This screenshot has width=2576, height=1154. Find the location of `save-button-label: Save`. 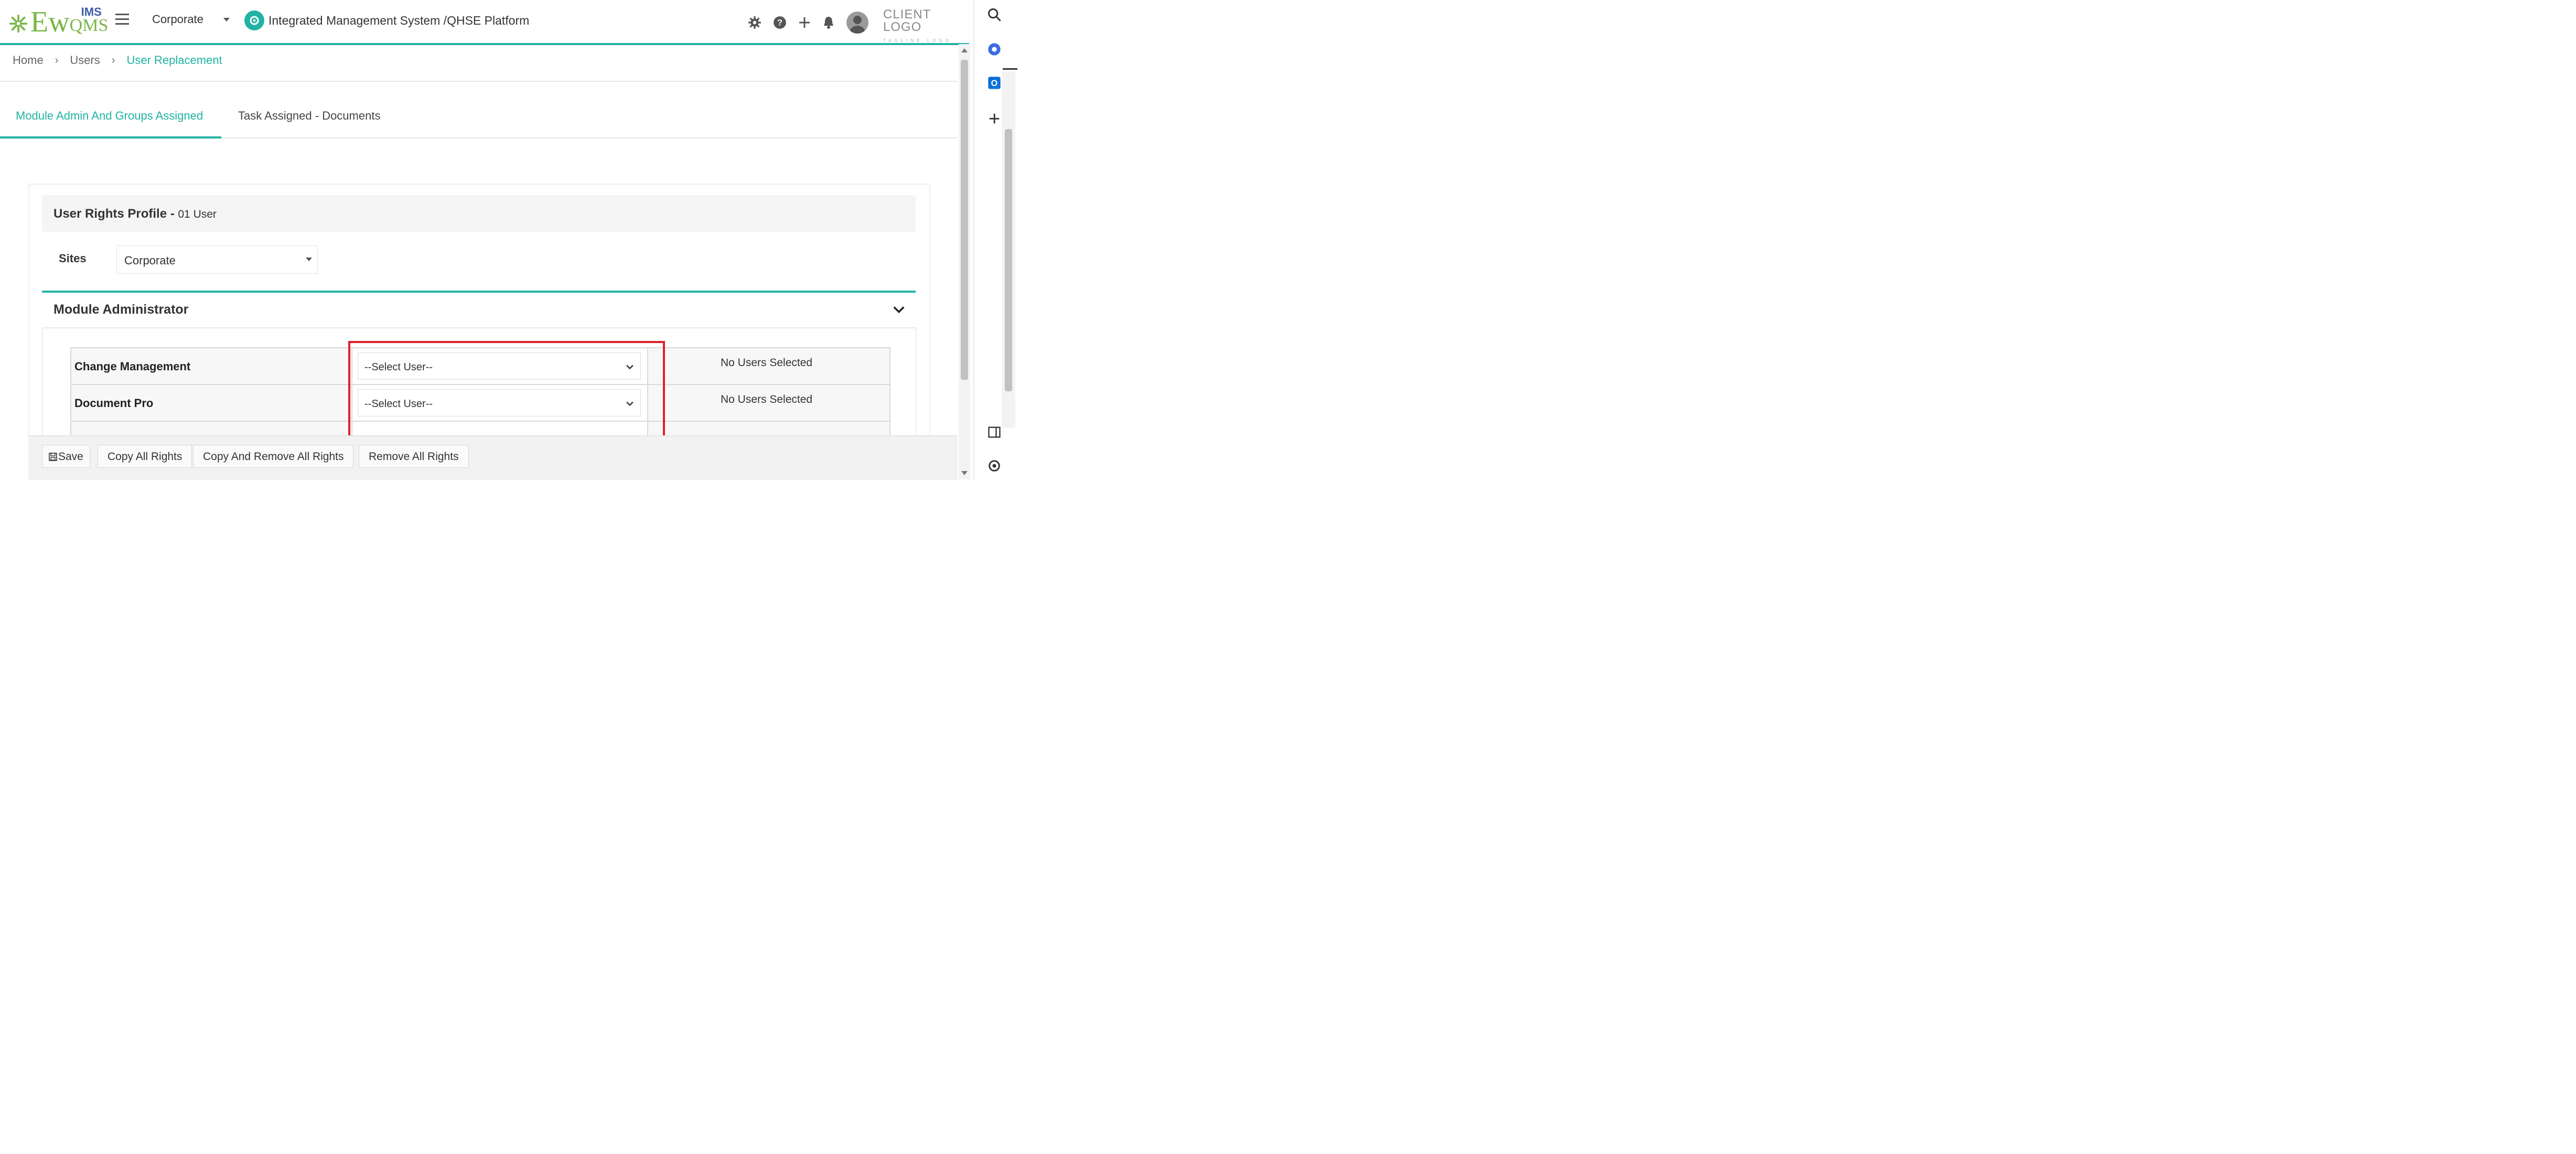

save-button-label: Save is located at coordinates (70, 457).